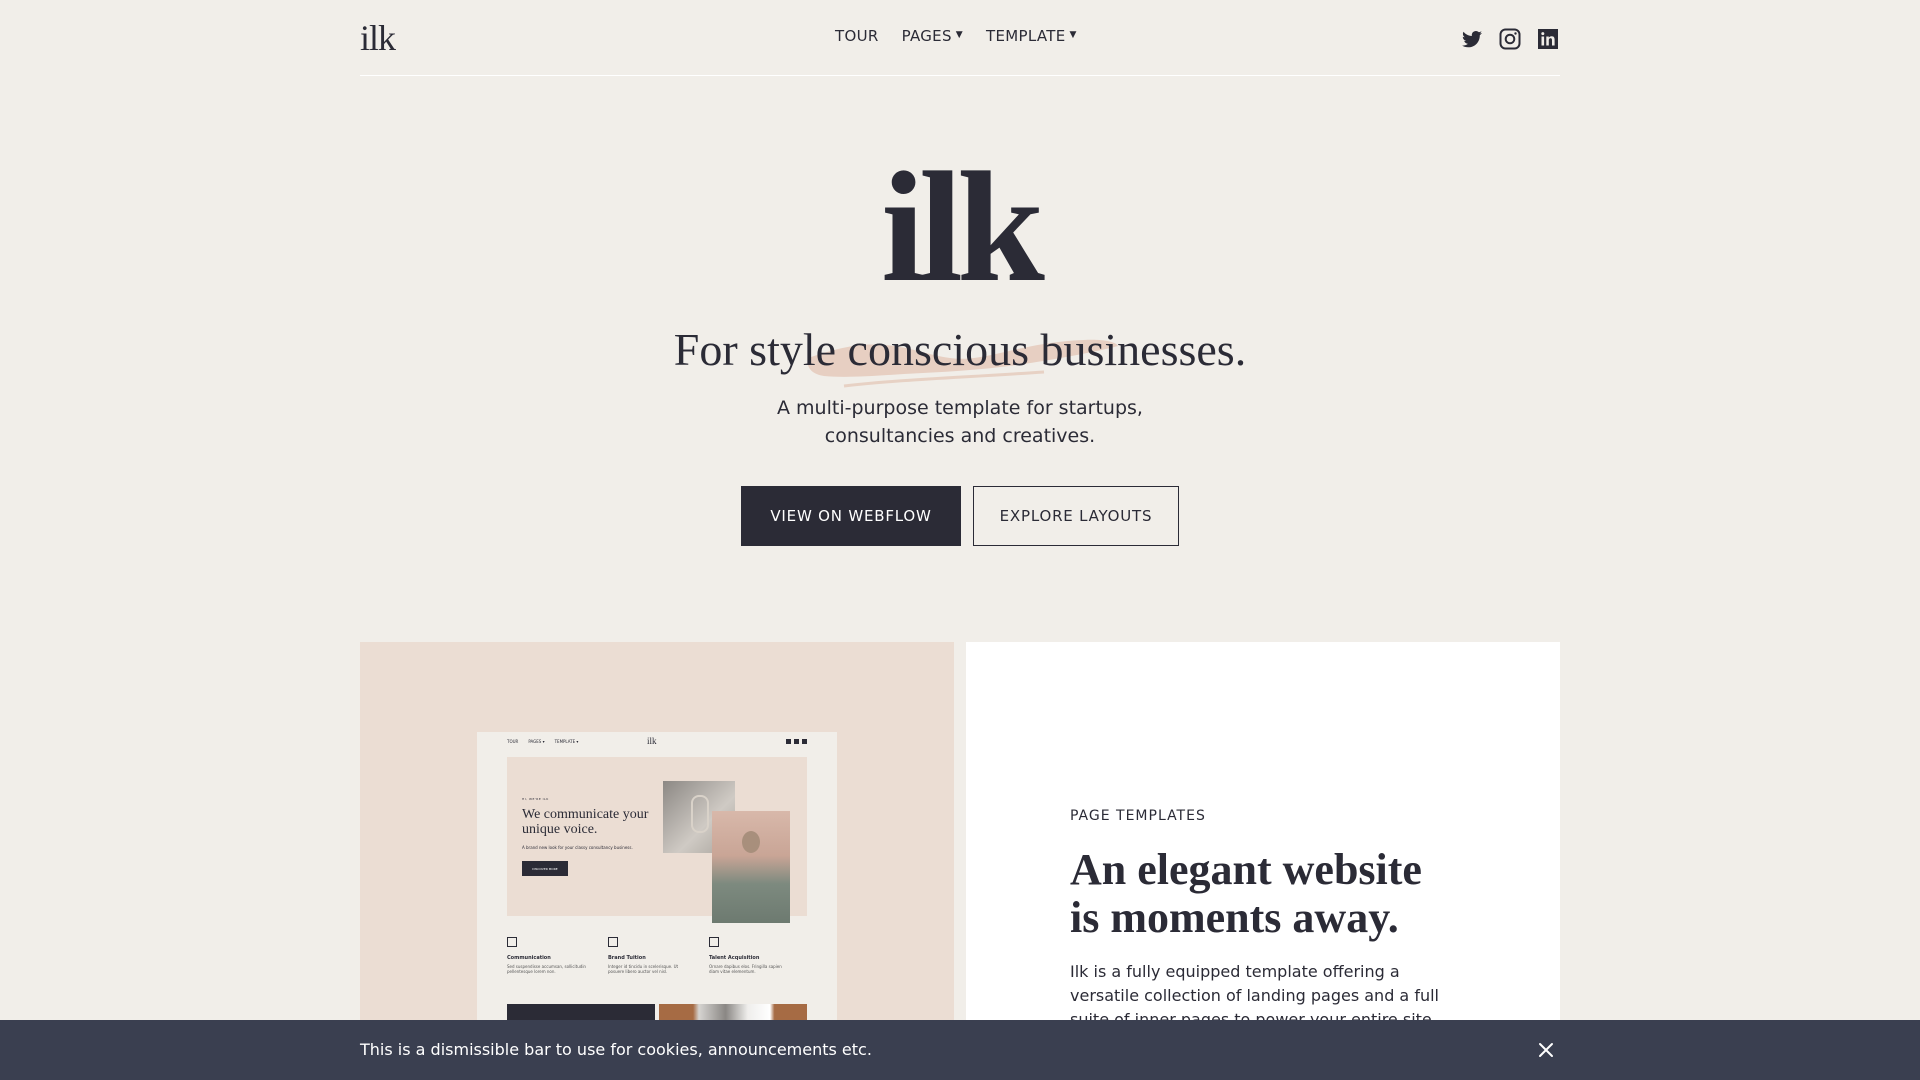  I want to click on preview-nav-item: PAGES ▾, so click(536, 741).